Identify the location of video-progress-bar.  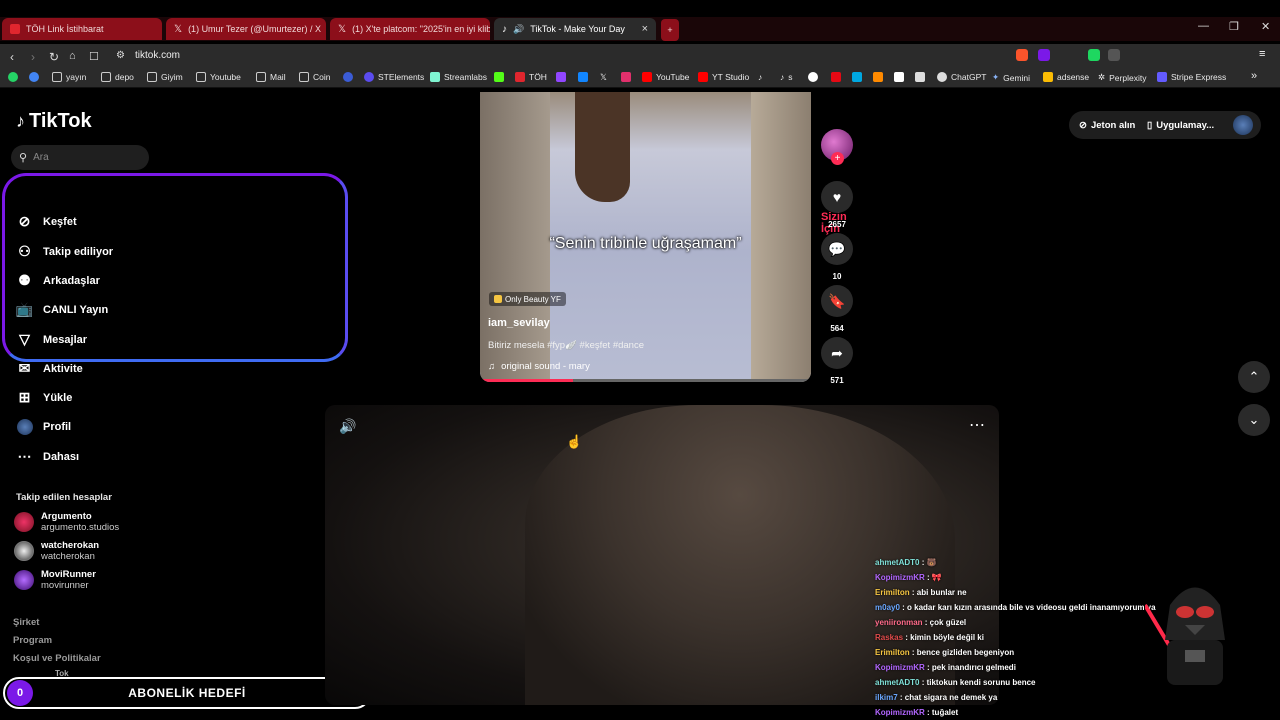
(645, 380).